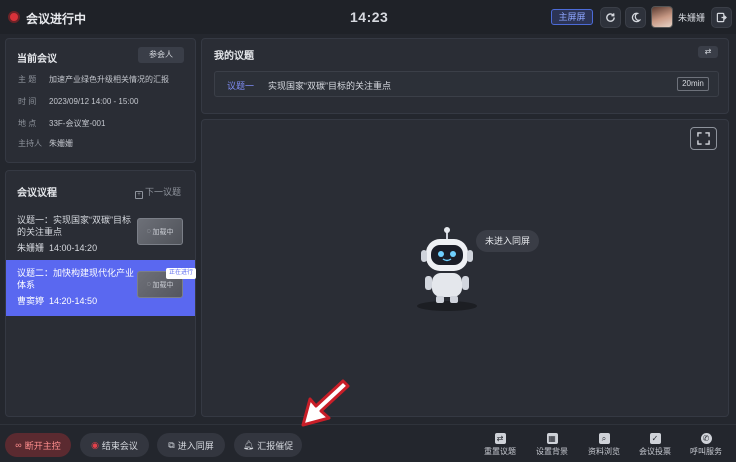 Image resolution: width=736 pixels, height=462 pixels. I want to click on in-progress-badge: 正在进行, so click(181, 273).